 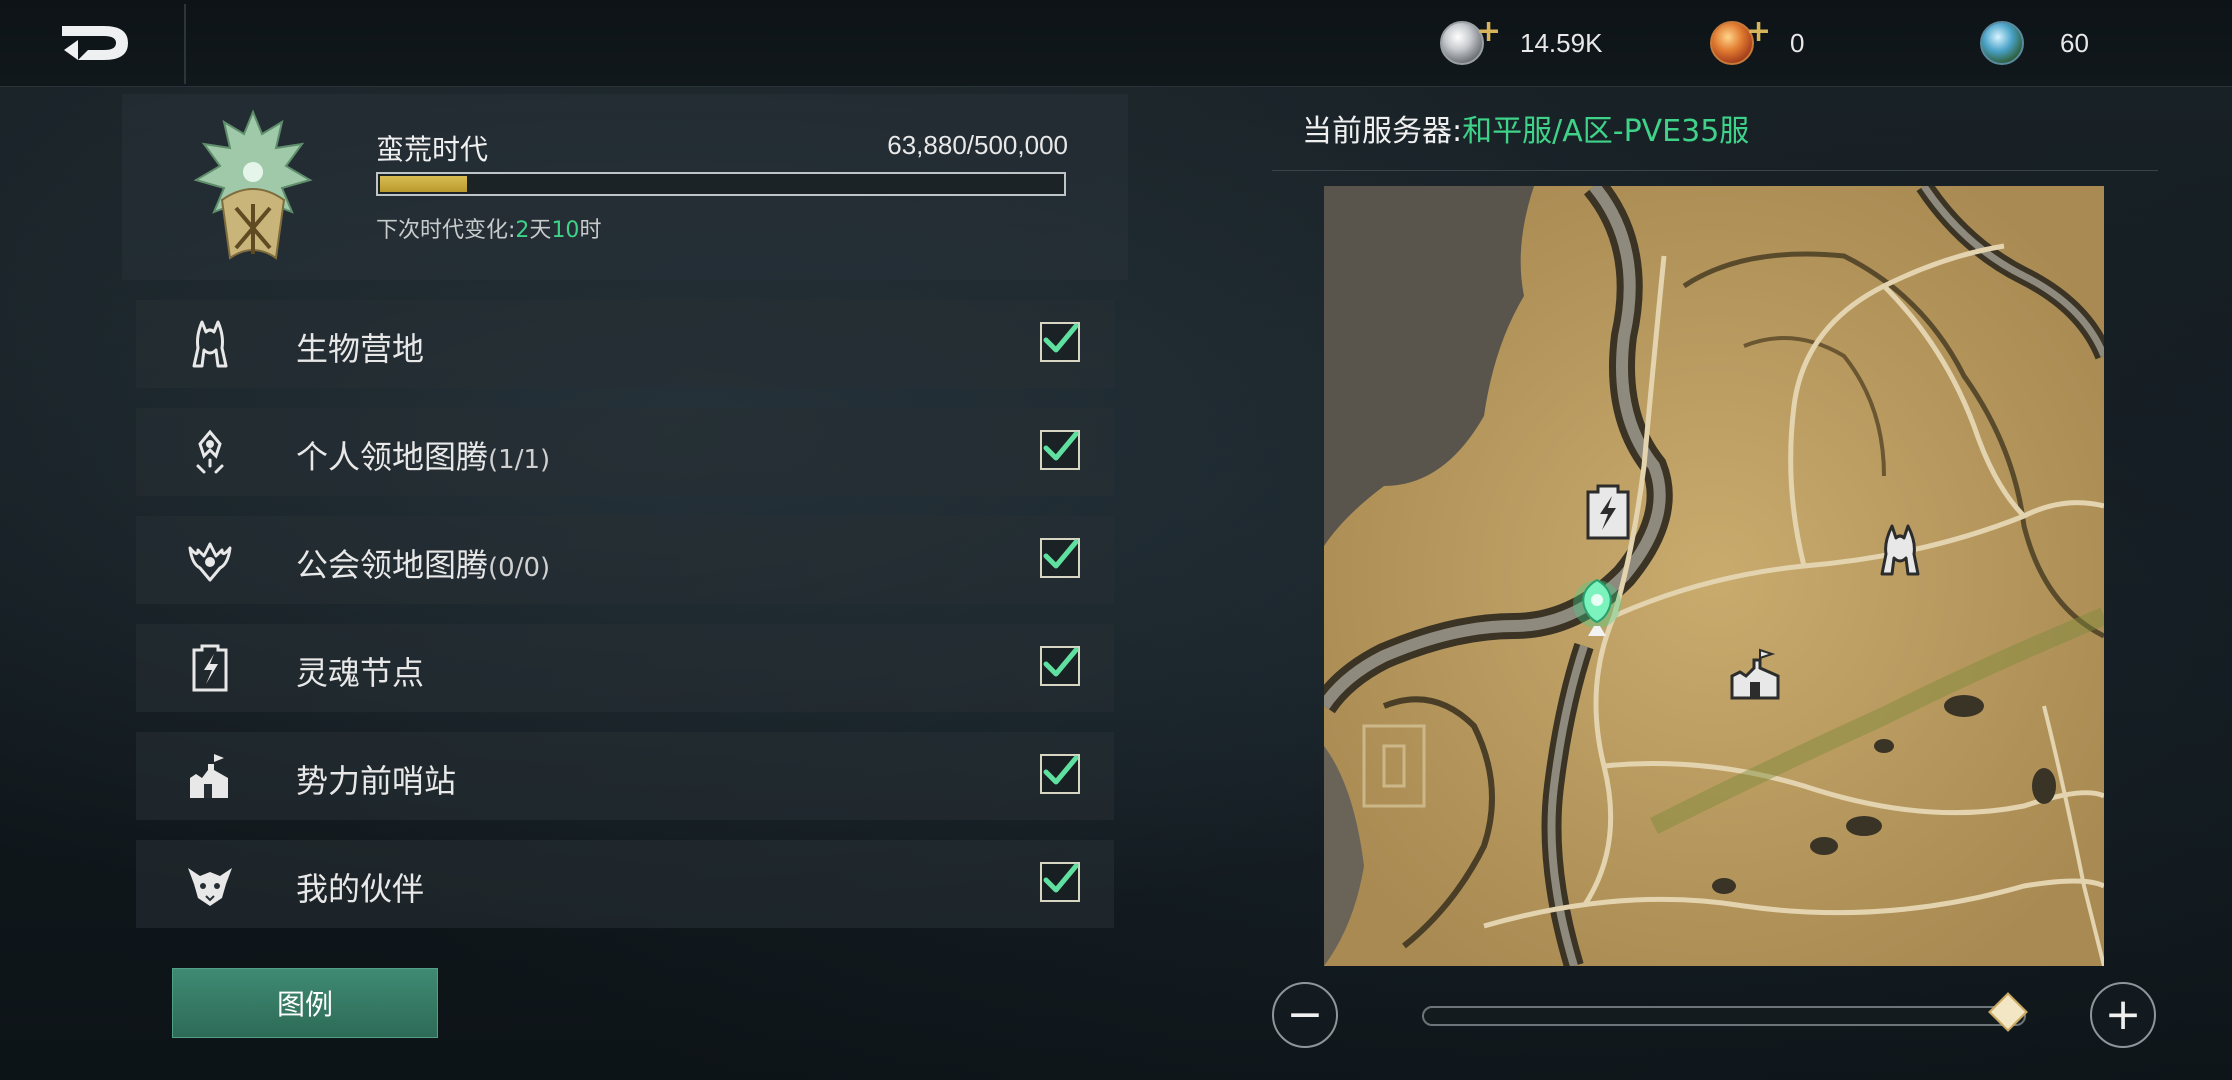 What do you see at coordinates (2074, 42) in the screenshot?
I see `crystal-amount: 60` at bounding box center [2074, 42].